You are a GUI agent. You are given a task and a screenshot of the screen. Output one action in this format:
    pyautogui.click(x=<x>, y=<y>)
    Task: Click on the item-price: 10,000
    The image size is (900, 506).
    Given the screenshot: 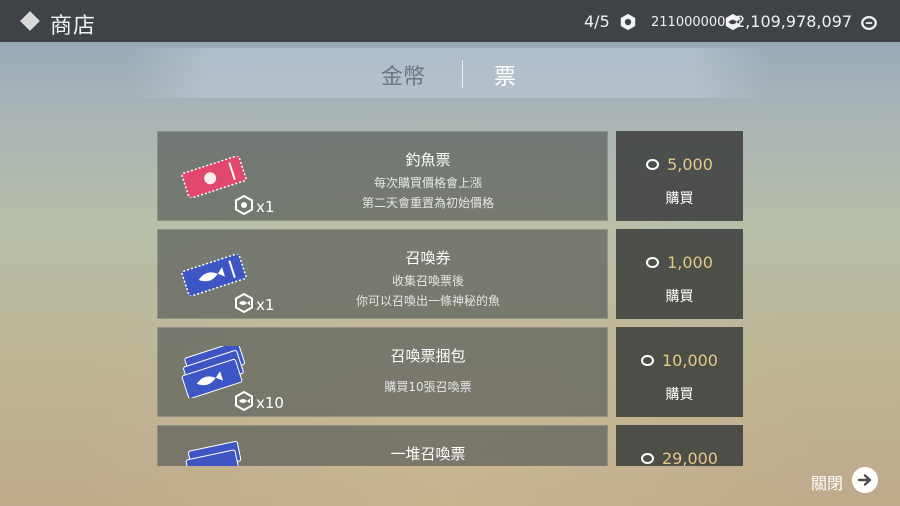 What is the action you would take?
    pyautogui.click(x=679, y=360)
    